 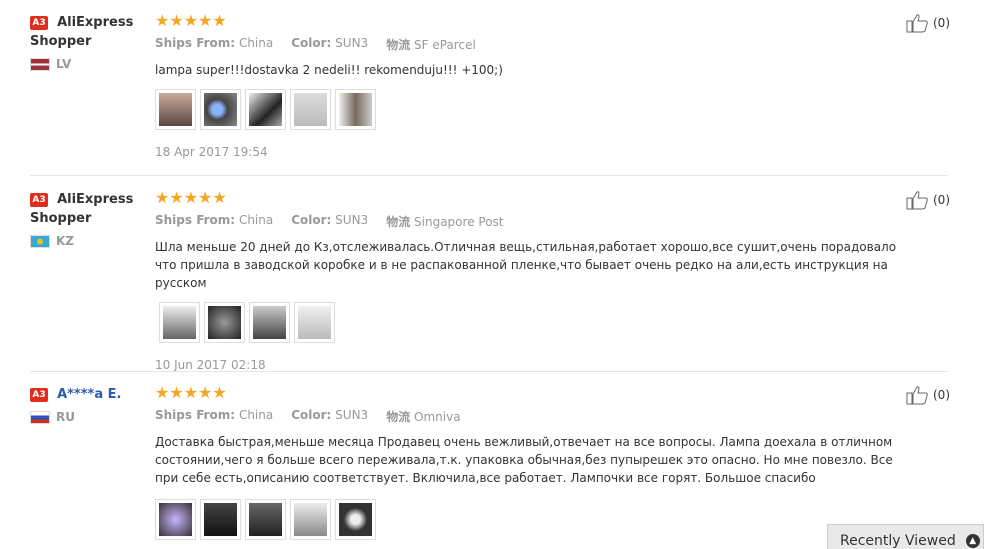 I want to click on review-date: 18 Apr 2017 19:54, so click(x=211, y=152).